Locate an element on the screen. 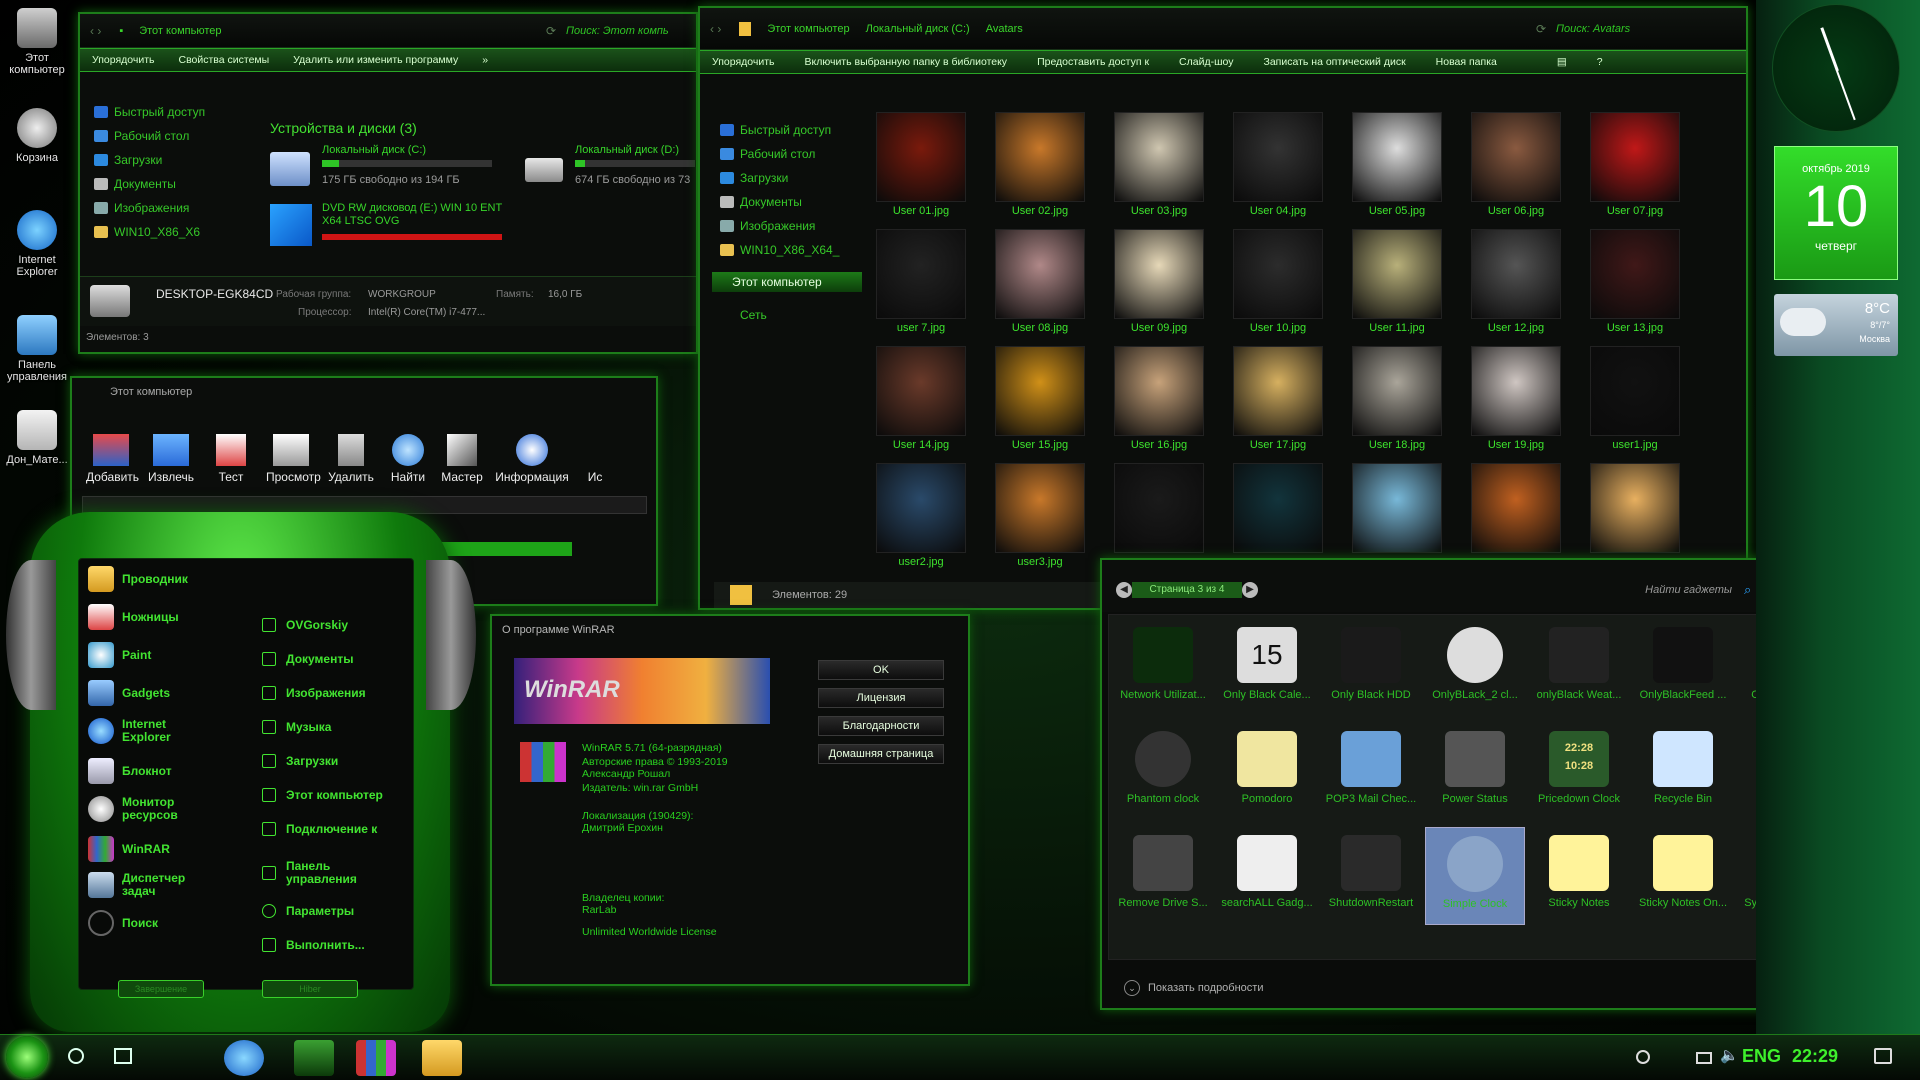 This screenshot has width=1920, height=1080. file-item: user1.jpg is located at coordinates (1635, 398).